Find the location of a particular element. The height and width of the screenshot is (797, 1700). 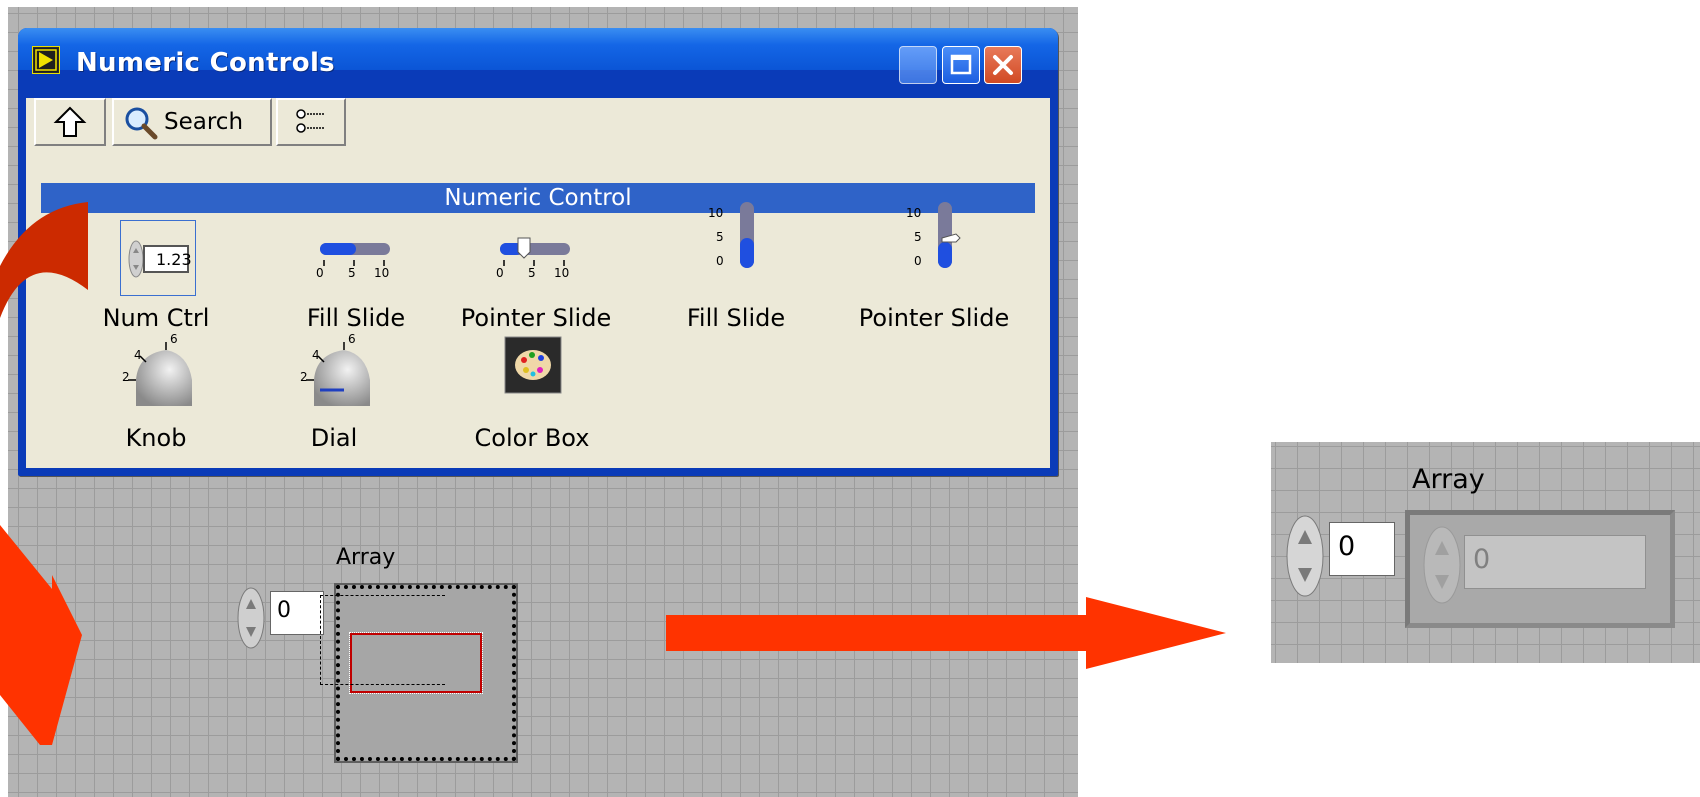

array-element-frame: 0 is located at coordinates (1540, 569).